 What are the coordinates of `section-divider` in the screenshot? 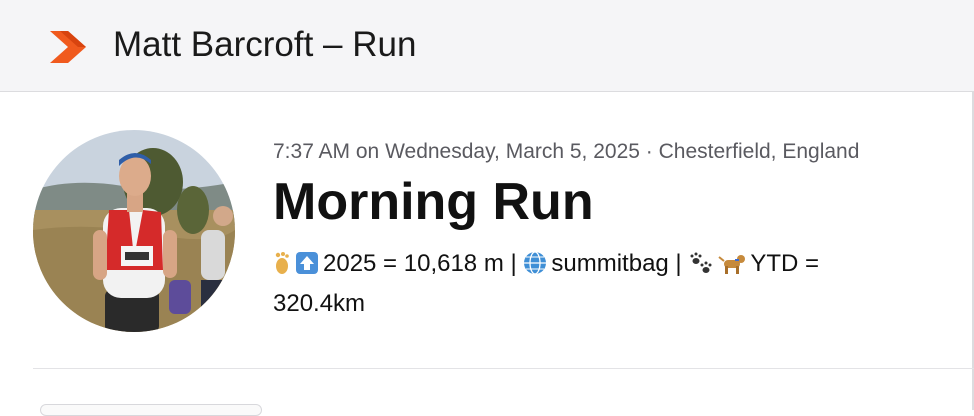 It's located at (503, 368).